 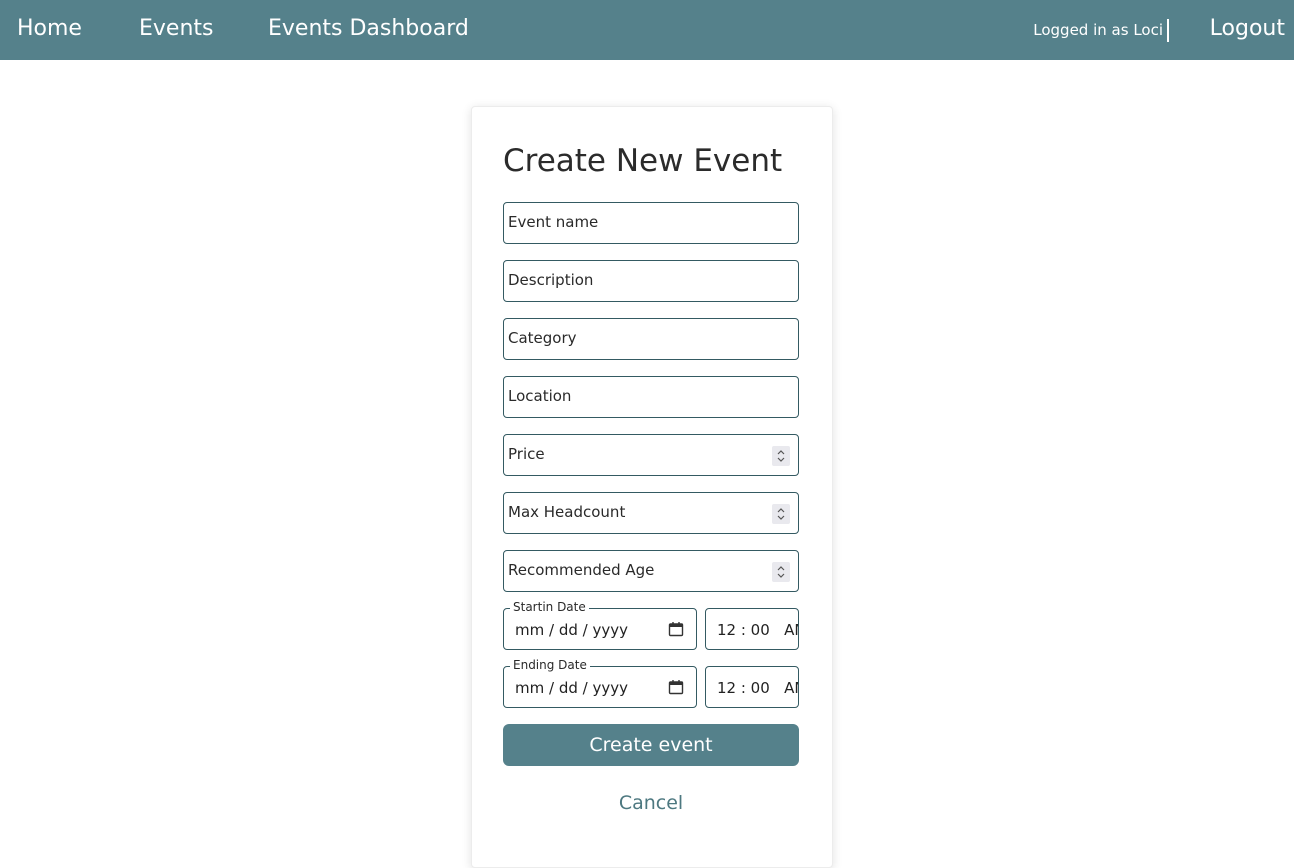 I want to click on location-placeholder: Location, so click(x=540, y=396).